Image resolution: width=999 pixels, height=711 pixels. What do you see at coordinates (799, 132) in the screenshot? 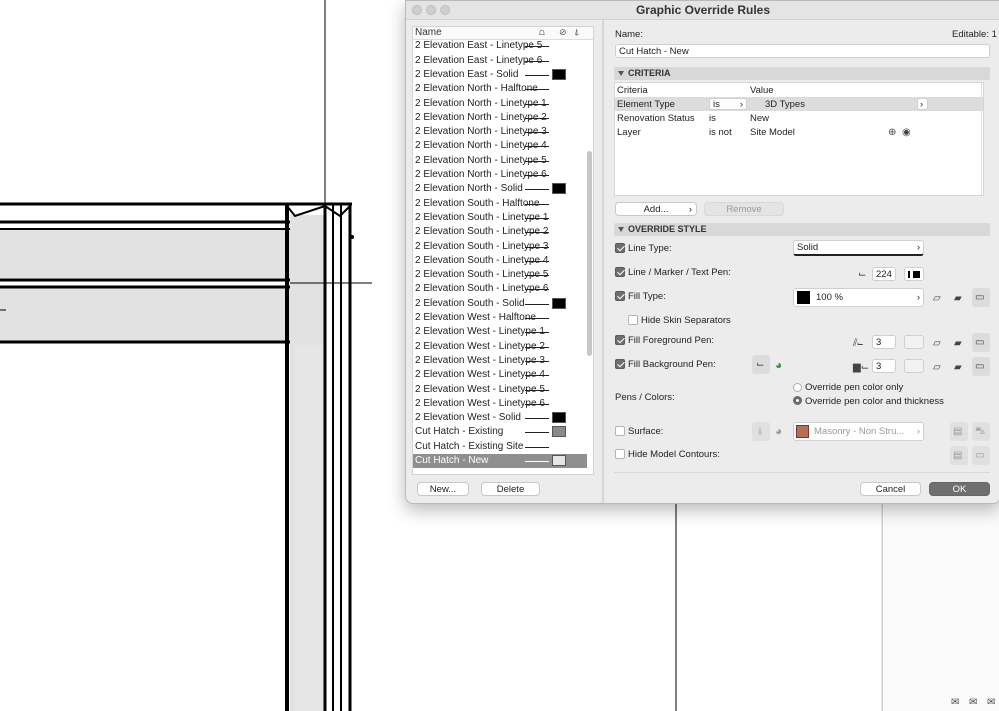
I see `criteria-row: Layer is not Site Model ⊕ ◉` at bounding box center [799, 132].